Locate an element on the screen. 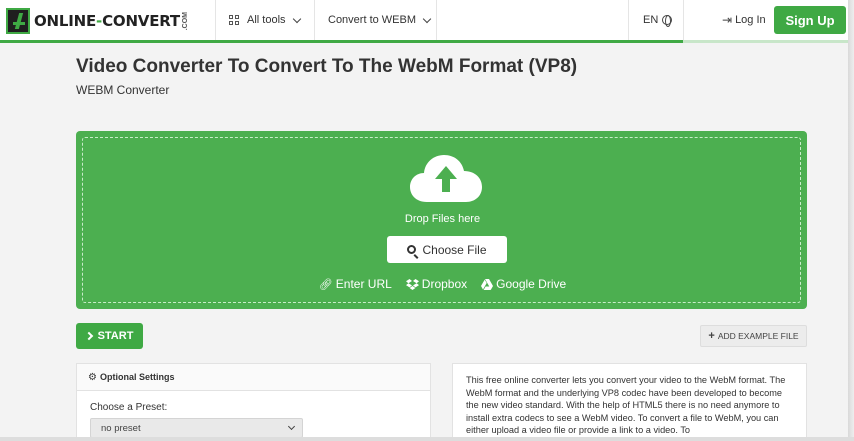 This screenshot has height=441, width=854. start-label: START is located at coordinates (115, 336).